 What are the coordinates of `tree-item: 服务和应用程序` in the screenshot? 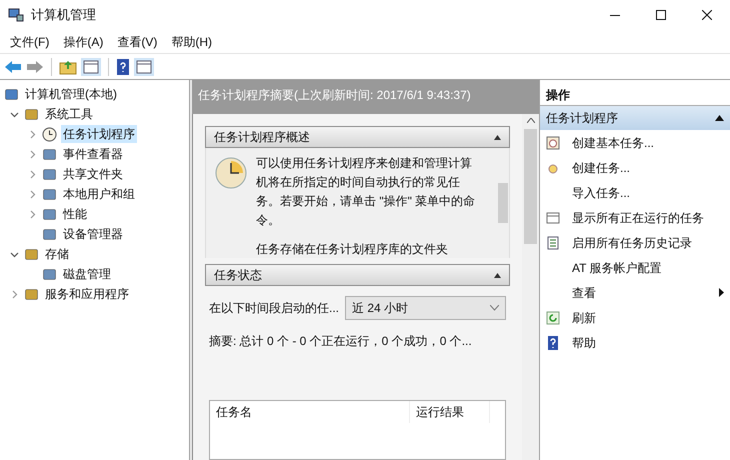 It's located at (87, 294).